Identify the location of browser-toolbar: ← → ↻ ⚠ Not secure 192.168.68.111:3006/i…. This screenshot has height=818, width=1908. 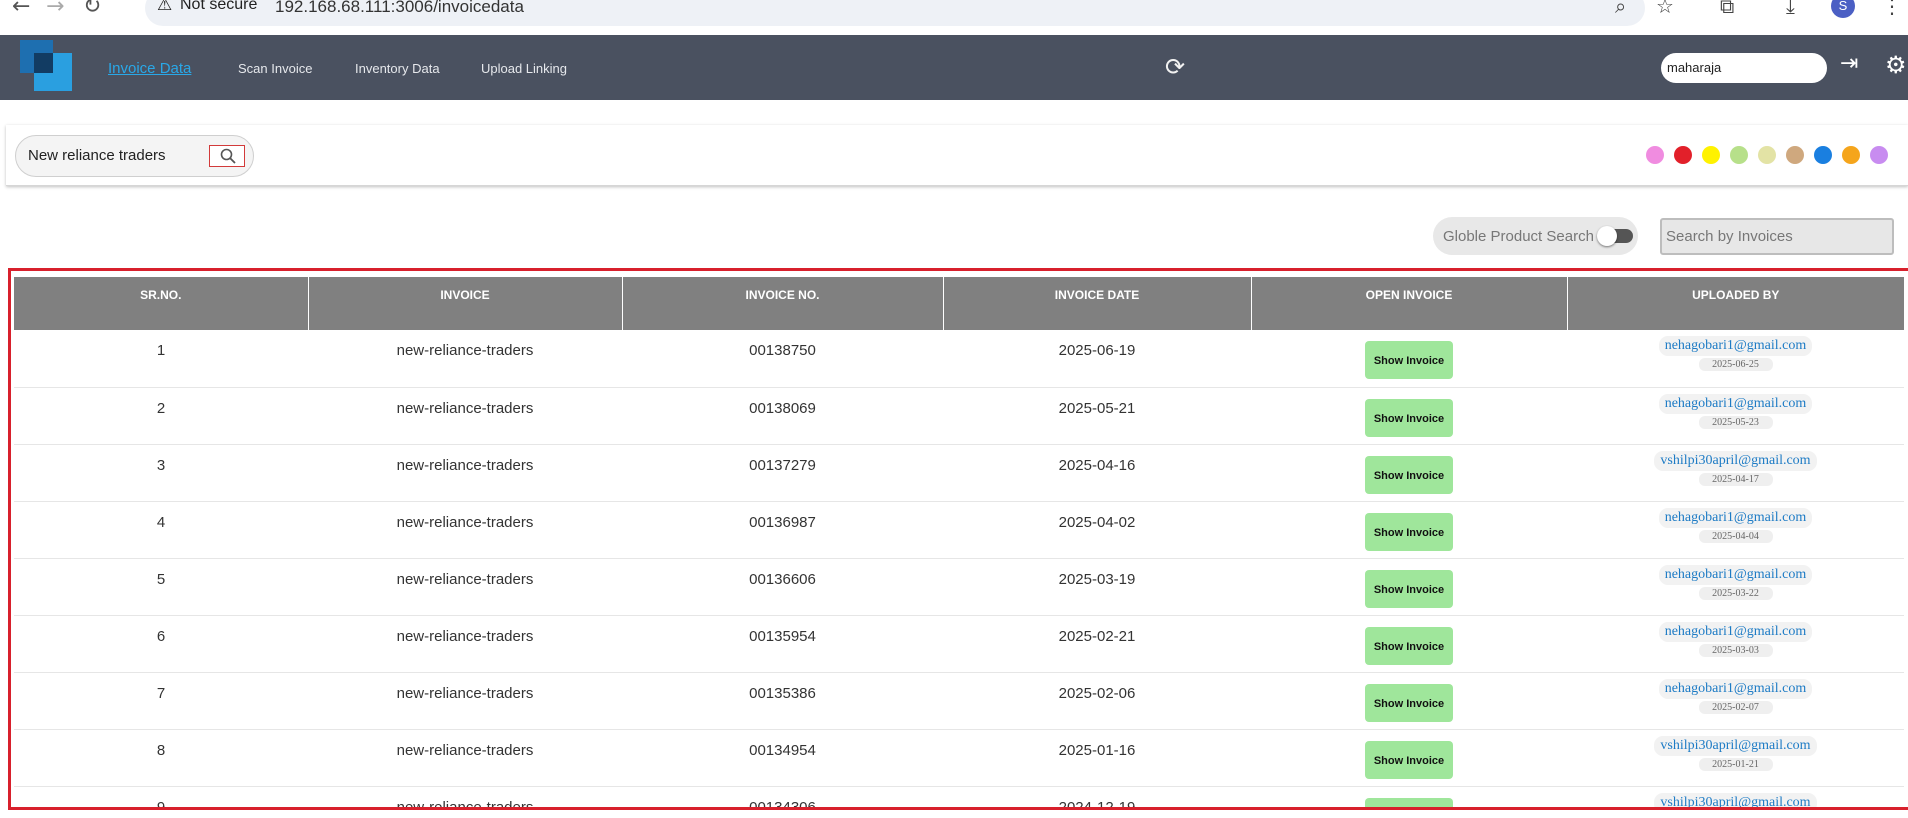
(954, 17).